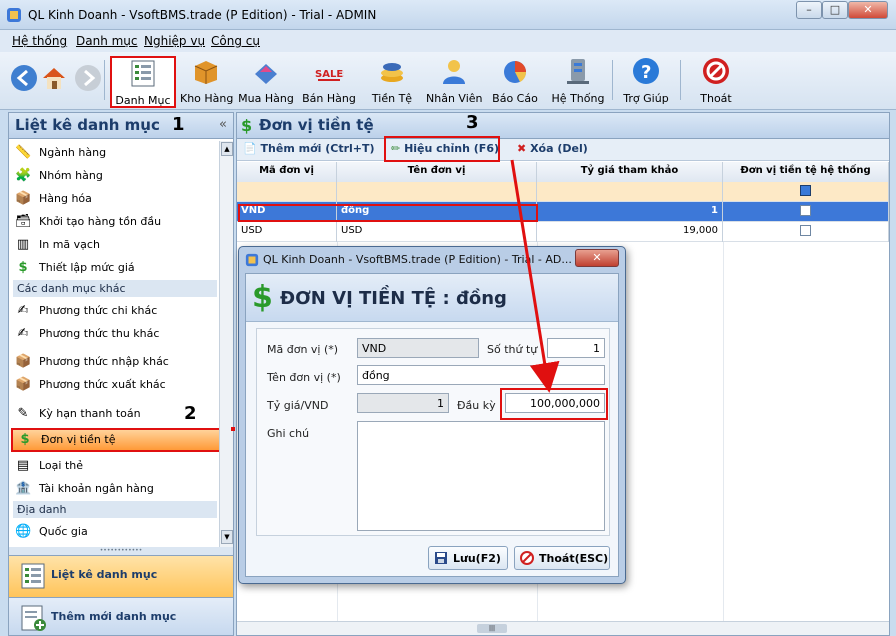 Image resolution: width=896 pixels, height=636 pixels. I want to click on sales-icon: SALES, so click(329, 75).